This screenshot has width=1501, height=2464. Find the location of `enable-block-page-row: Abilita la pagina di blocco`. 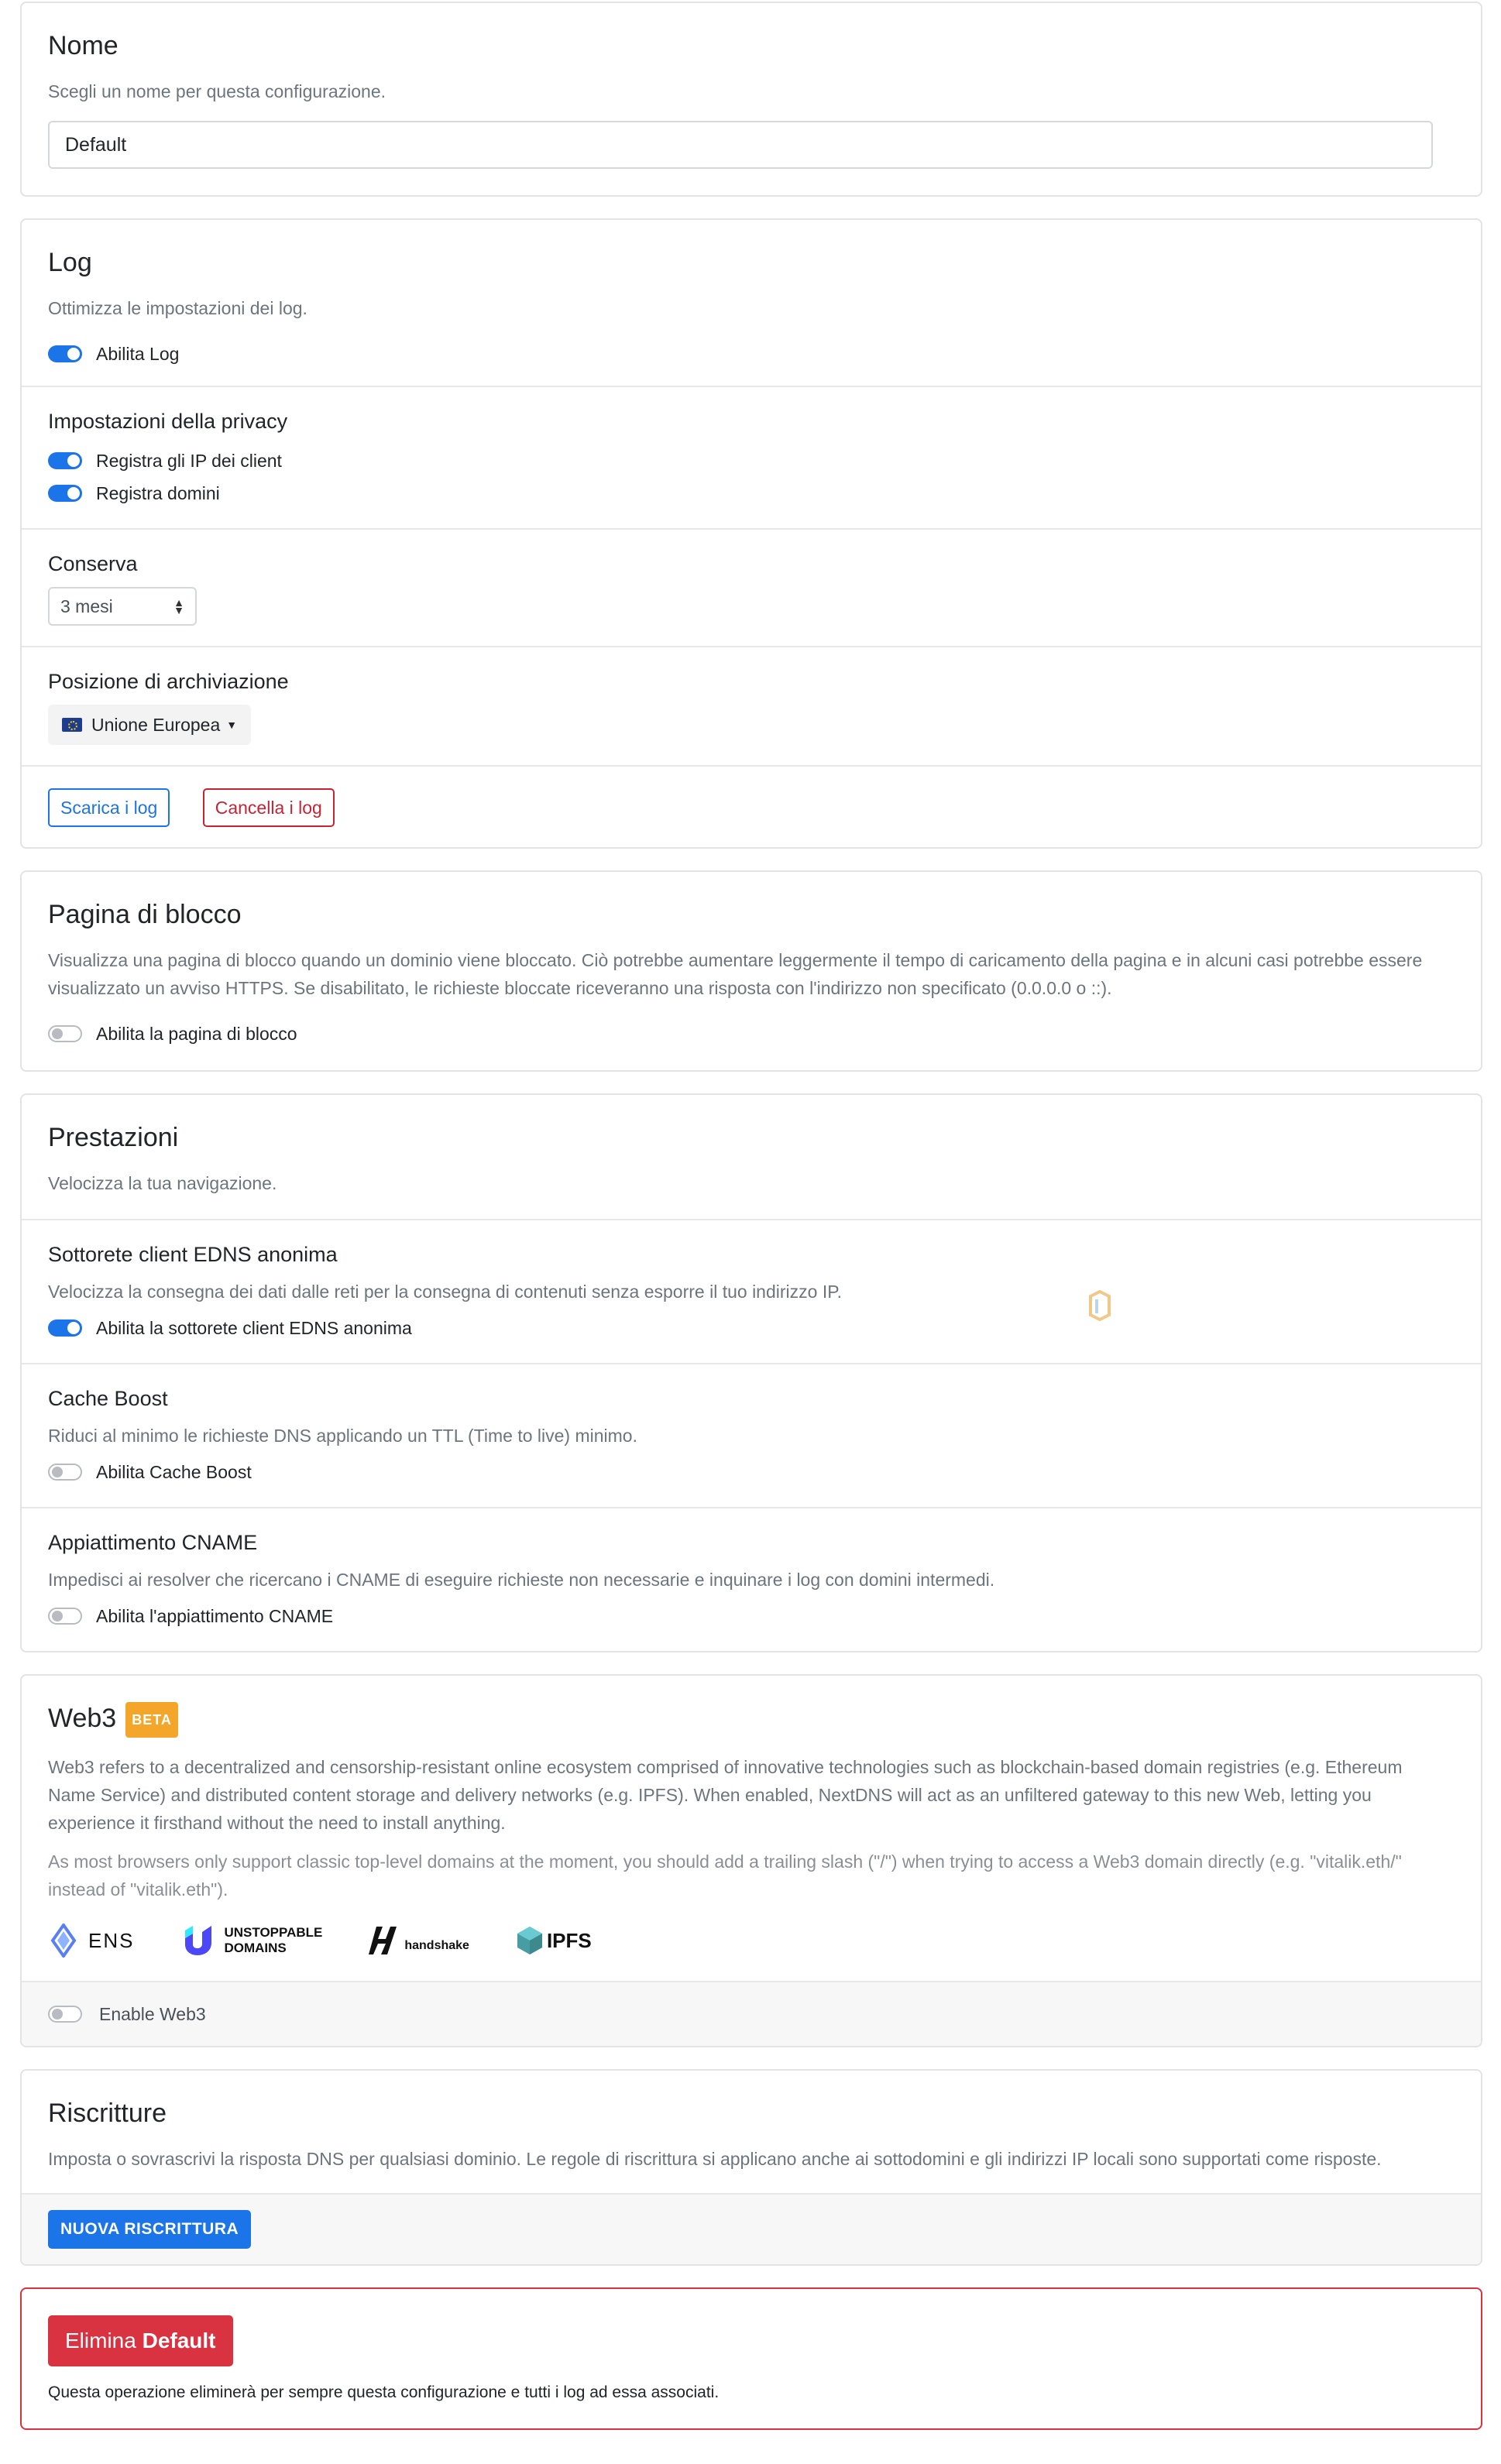

enable-block-page-row: Abilita la pagina di blocco is located at coordinates (751, 1034).